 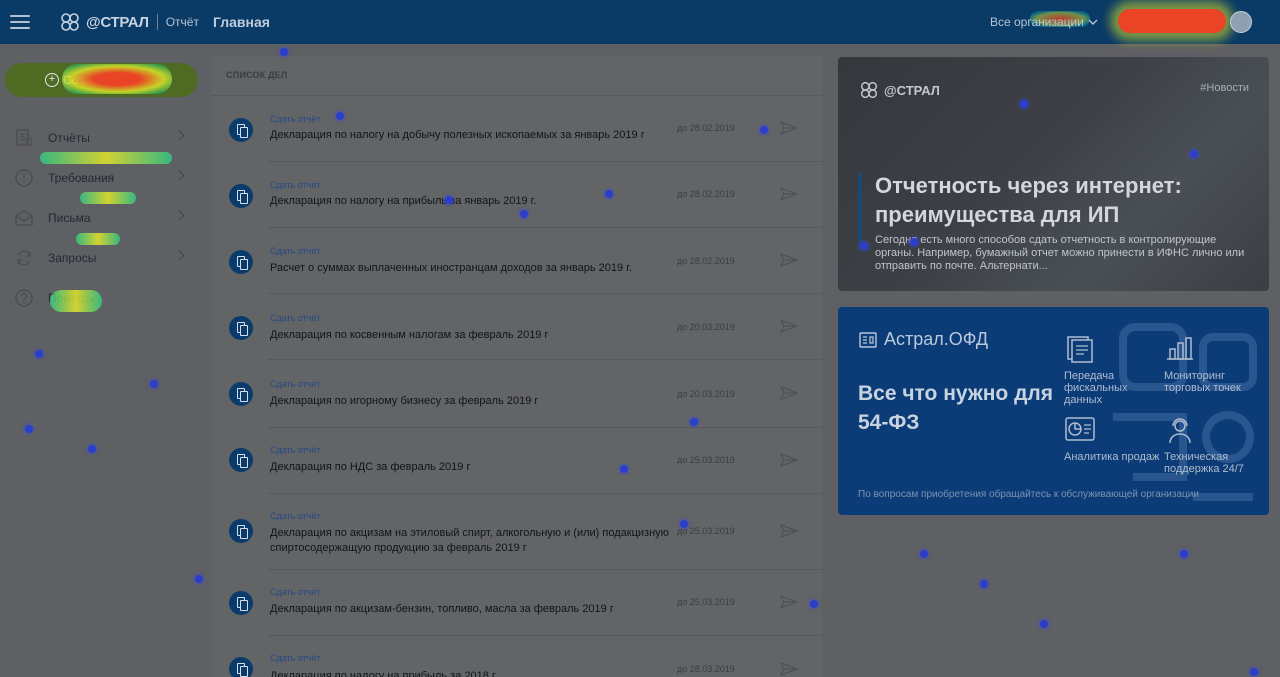 I want to click on create-button: + Создать, so click(x=101, y=80).